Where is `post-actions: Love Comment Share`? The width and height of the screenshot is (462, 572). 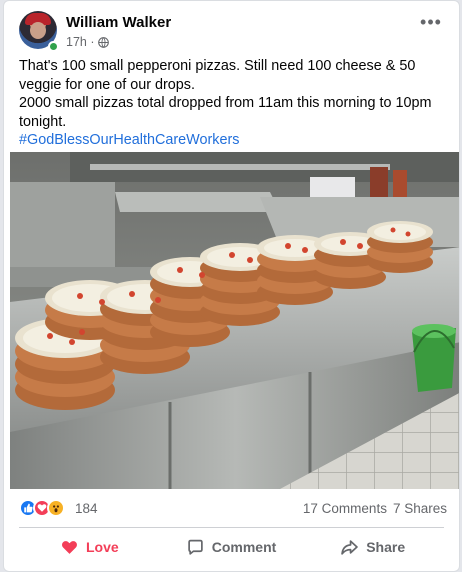
post-actions: Love Comment Share is located at coordinates (231, 547).